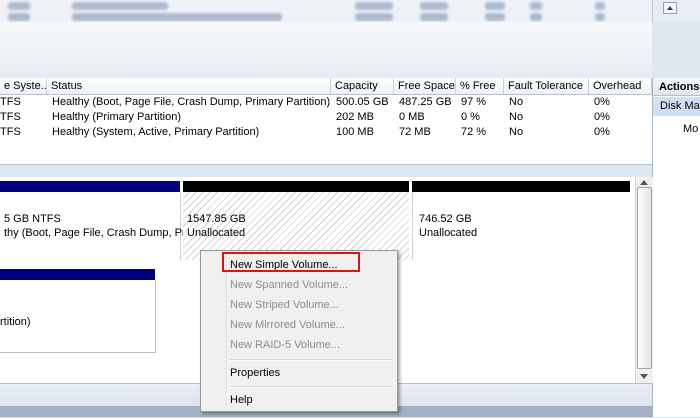 The width and height of the screenshot is (700, 418). I want to click on column-percent-free: % Free, so click(480, 86).